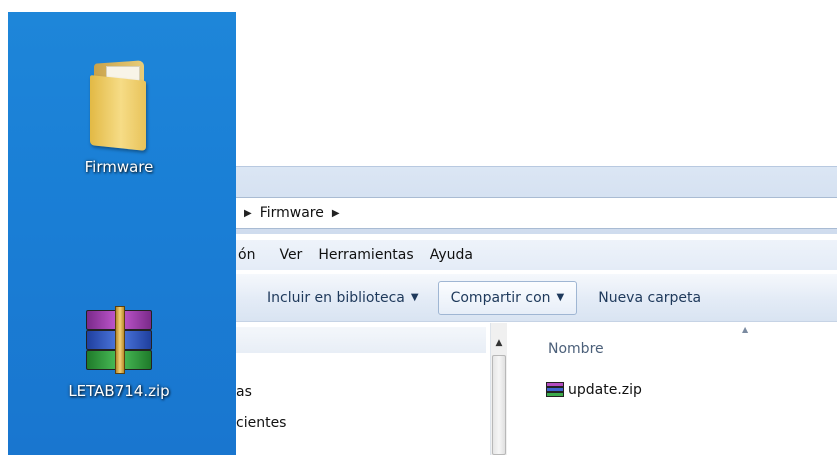 This screenshot has height=455, width=837. What do you see at coordinates (745, 329) in the screenshot?
I see `sort-ascending-icon: ▲` at bounding box center [745, 329].